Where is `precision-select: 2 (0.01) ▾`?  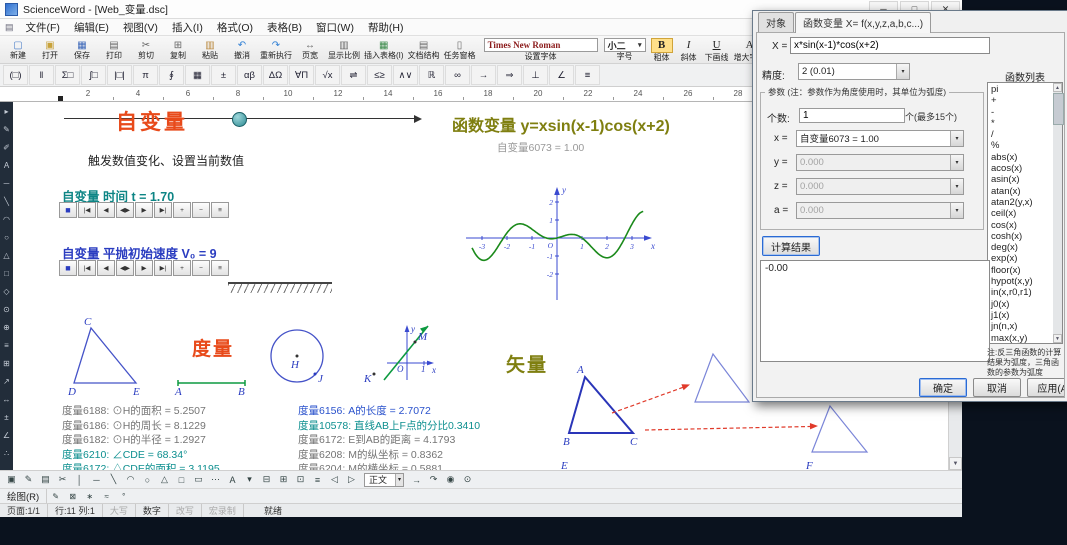 precision-select: 2 (0.01) ▾ is located at coordinates (854, 71).